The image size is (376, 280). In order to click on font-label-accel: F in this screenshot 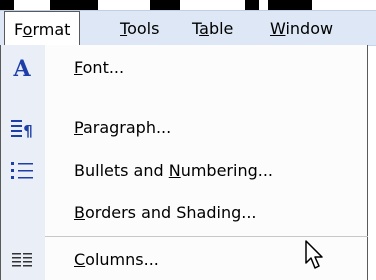, I will do `click(78, 67)`.